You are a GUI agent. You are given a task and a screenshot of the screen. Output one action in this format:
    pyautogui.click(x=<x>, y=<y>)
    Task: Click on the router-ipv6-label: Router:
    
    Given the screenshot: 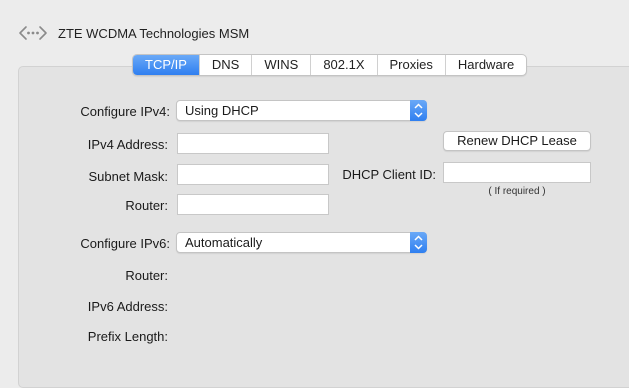 What is the action you would take?
    pyautogui.click(x=146, y=275)
    